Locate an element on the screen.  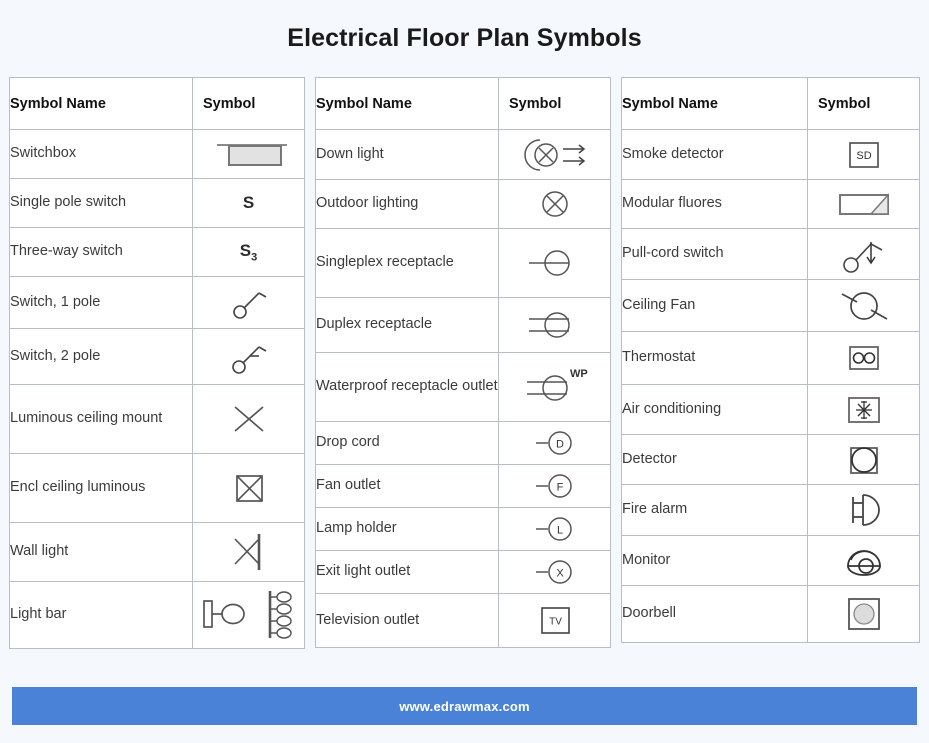
table-row: Drop cord D is located at coordinates (463, 443).